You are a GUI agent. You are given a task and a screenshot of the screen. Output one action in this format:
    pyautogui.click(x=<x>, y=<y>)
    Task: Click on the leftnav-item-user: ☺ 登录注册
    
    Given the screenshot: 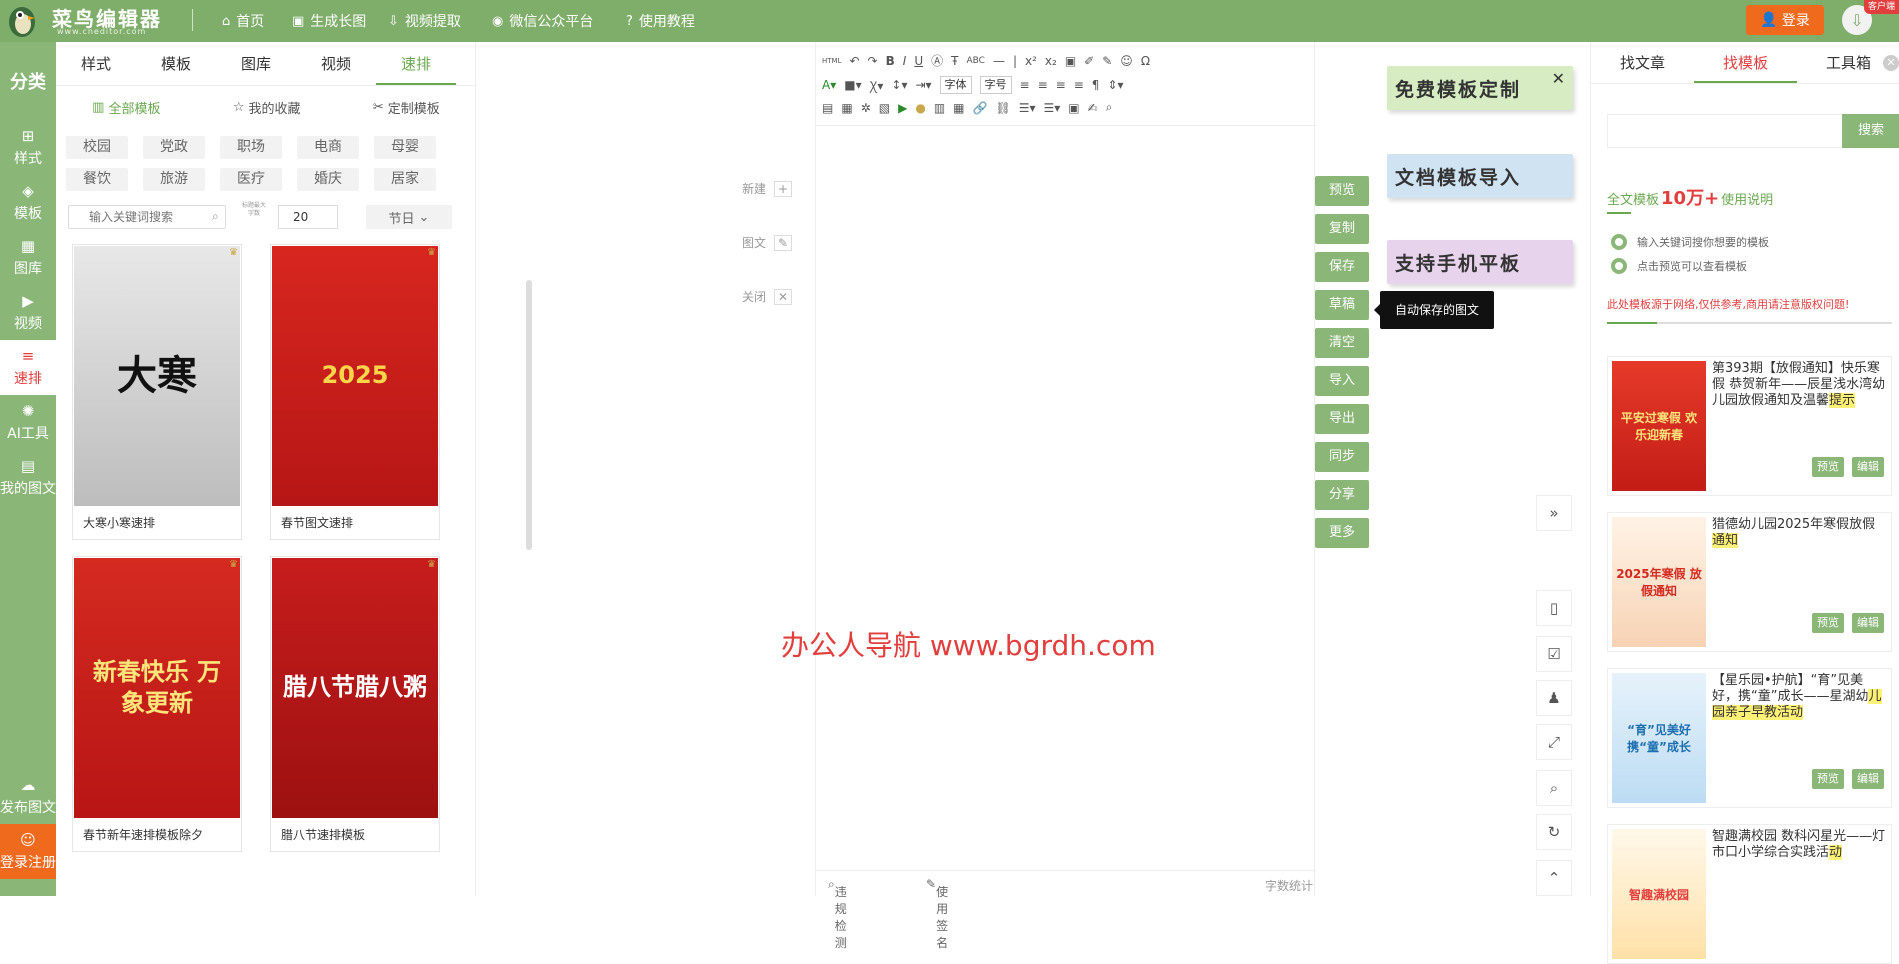 What is the action you would take?
    pyautogui.click(x=28, y=851)
    